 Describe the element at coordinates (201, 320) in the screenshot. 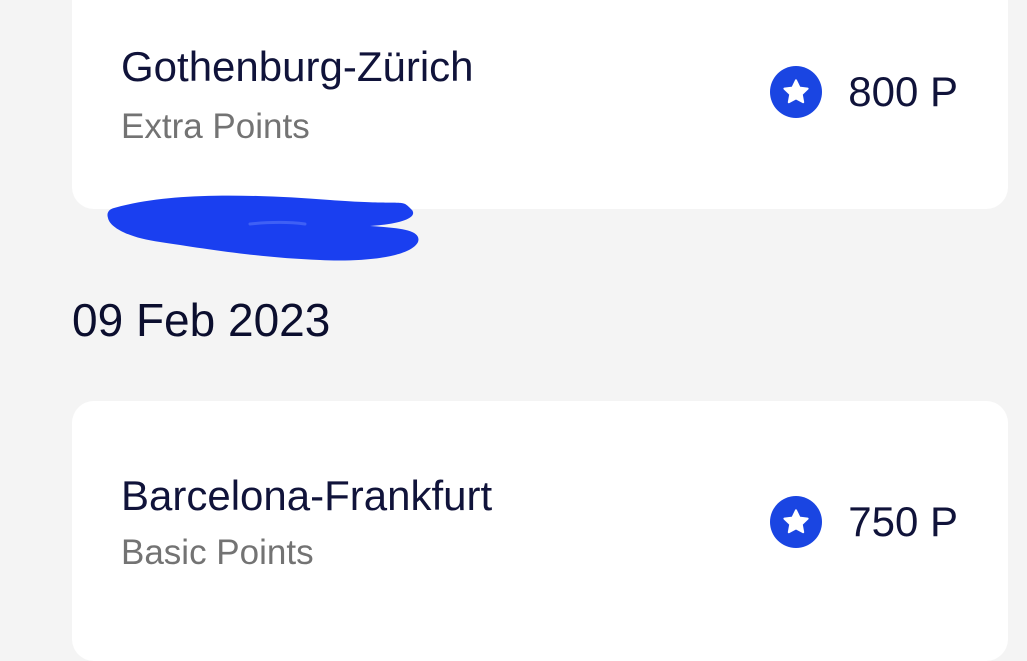

I see `date-group-heading: 09 Feb 2023` at that location.